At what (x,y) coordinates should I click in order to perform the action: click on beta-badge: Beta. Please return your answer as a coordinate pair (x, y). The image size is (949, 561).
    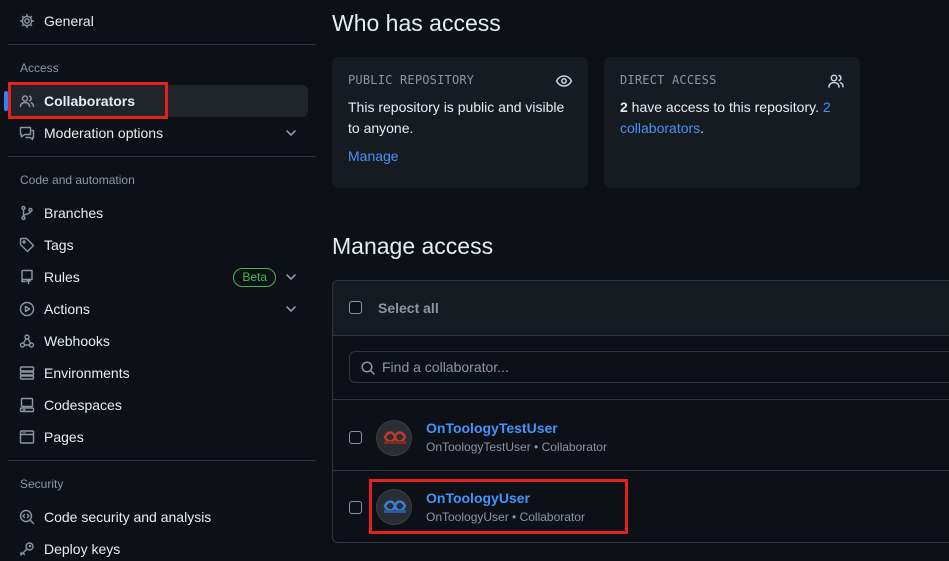
    Looking at the image, I should click on (254, 277).